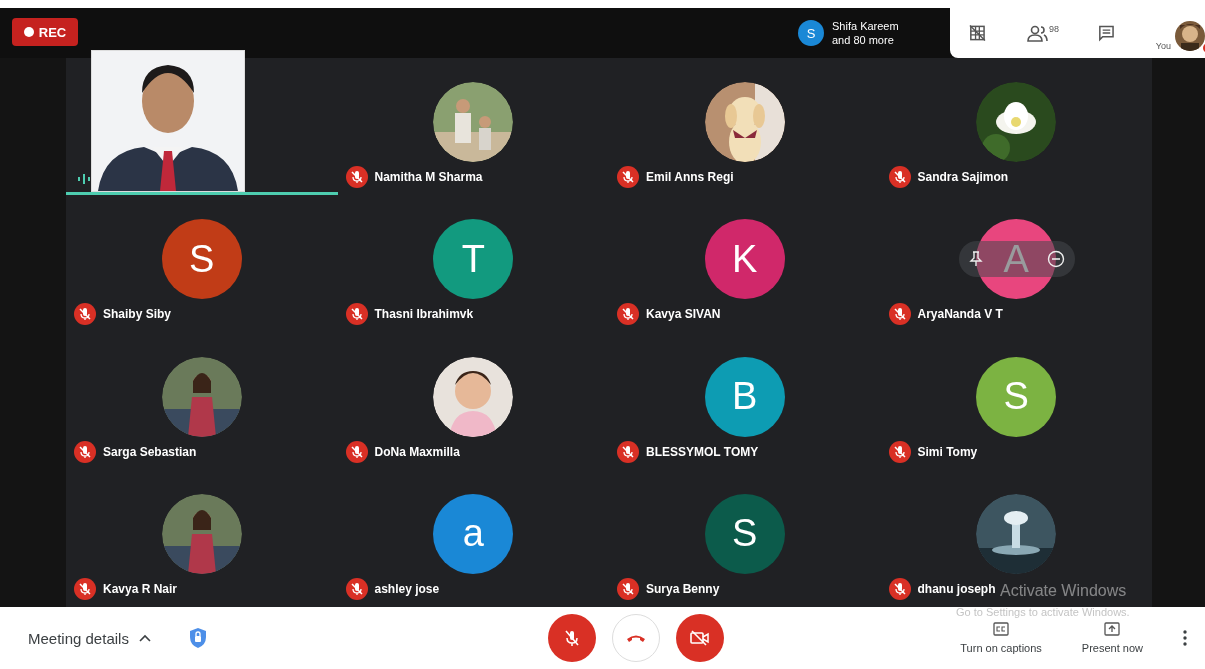 Image resolution: width=1205 pixels, height=669 pixels. What do you see at coordinates (1037, 33) in the screenshot?
I see `people-icon` at bounding box center [1037, 33].